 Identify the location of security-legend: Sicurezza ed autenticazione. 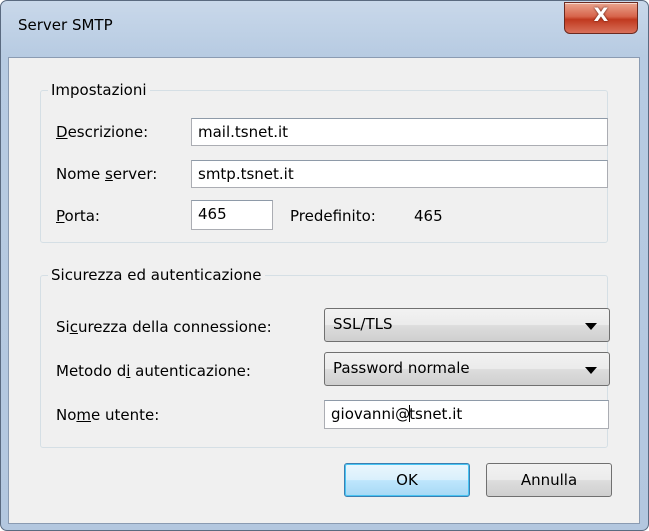
(156, 275).